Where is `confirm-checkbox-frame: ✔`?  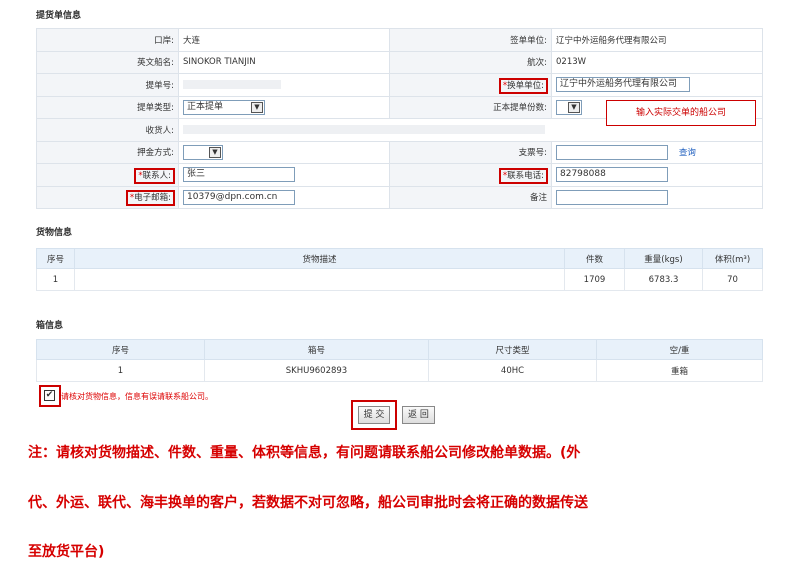 confirm-checkbox-frame: ✔ is located at coordinates (50, 396).